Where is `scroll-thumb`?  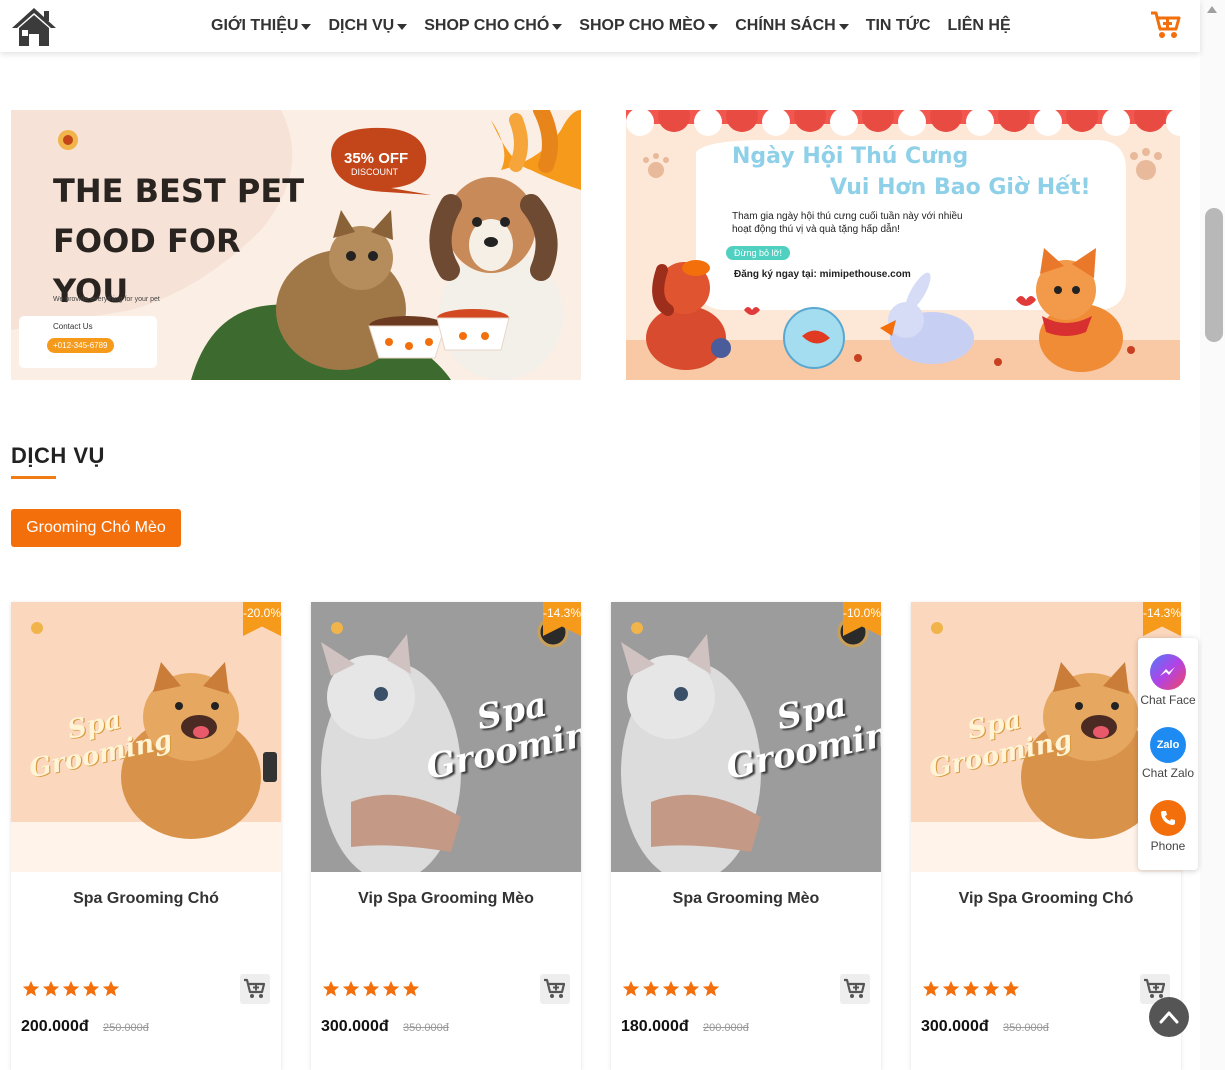
scroll-thumb is located at coordinates (1214, 275).